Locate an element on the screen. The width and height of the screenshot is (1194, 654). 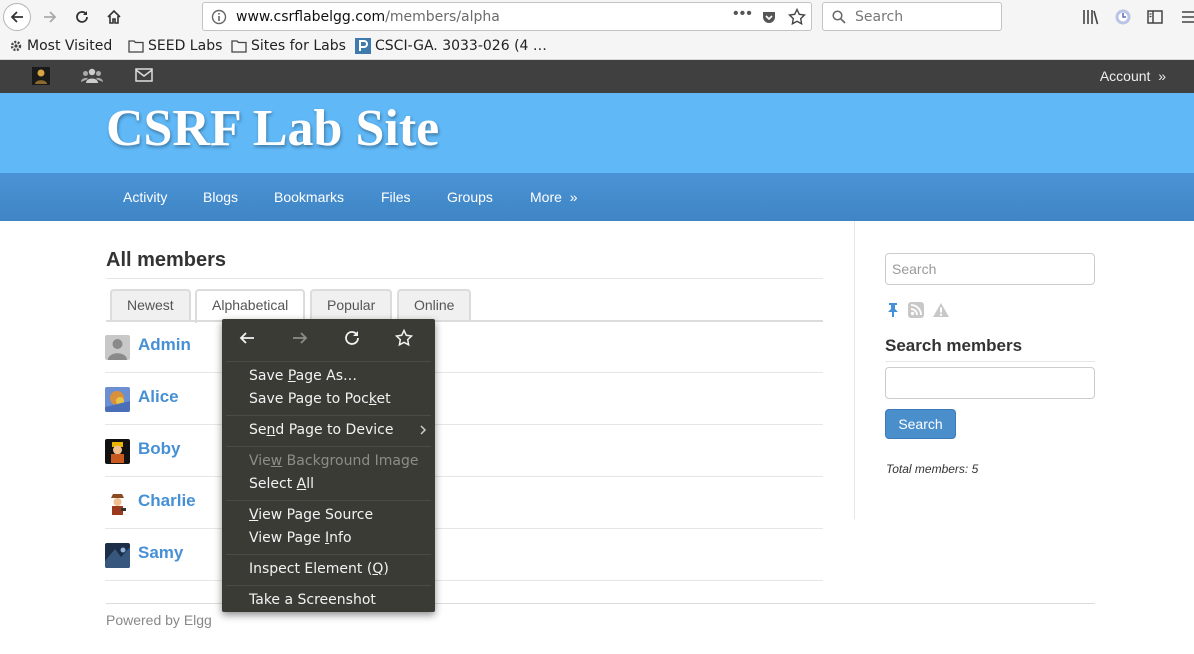
powered-by-link: Powered by Elgg is located at coordinates (159, 620).